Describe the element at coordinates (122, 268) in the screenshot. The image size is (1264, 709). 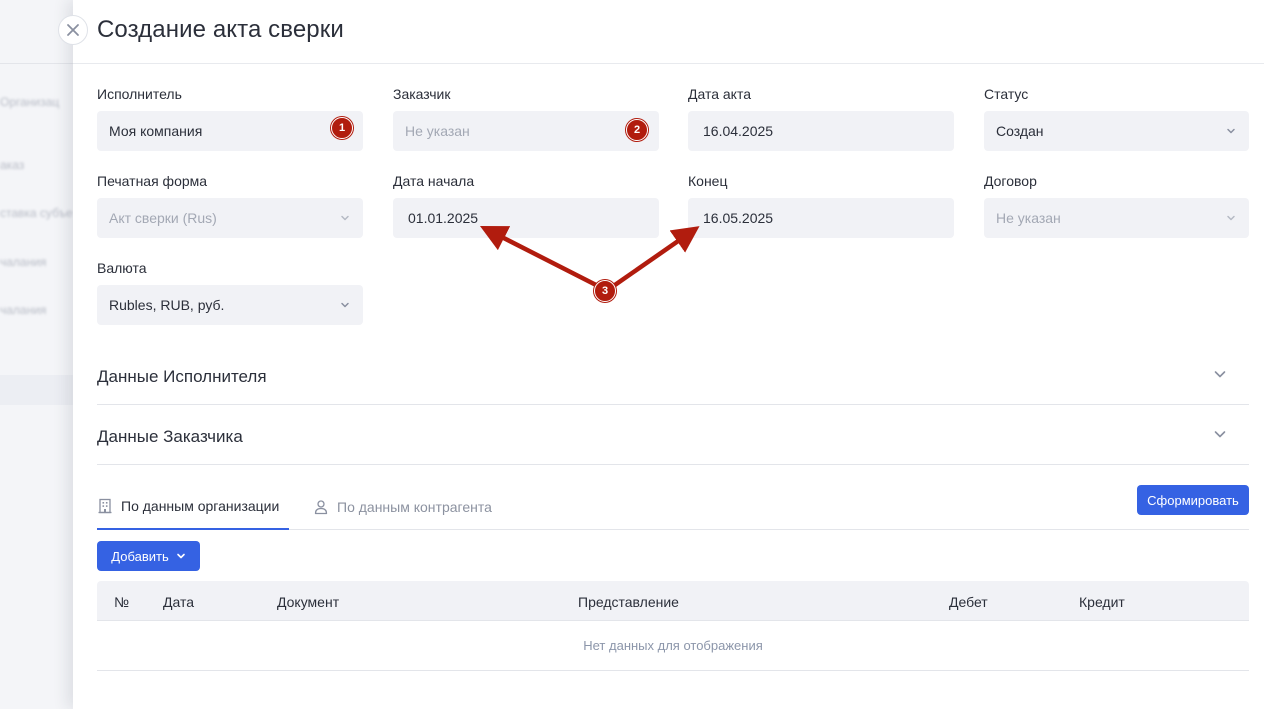
I see `currency-label: Валюта` at that location.